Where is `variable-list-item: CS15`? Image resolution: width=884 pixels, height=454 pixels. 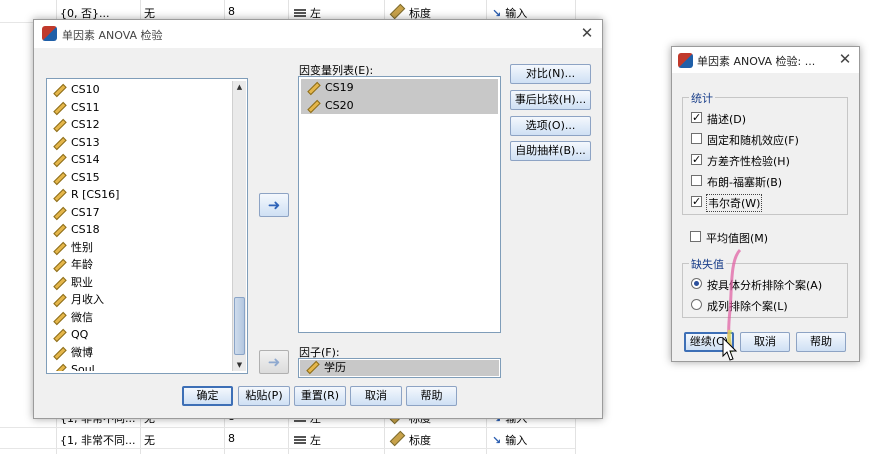 variable-list-item: CS15 is located at coordinates (140, 178).